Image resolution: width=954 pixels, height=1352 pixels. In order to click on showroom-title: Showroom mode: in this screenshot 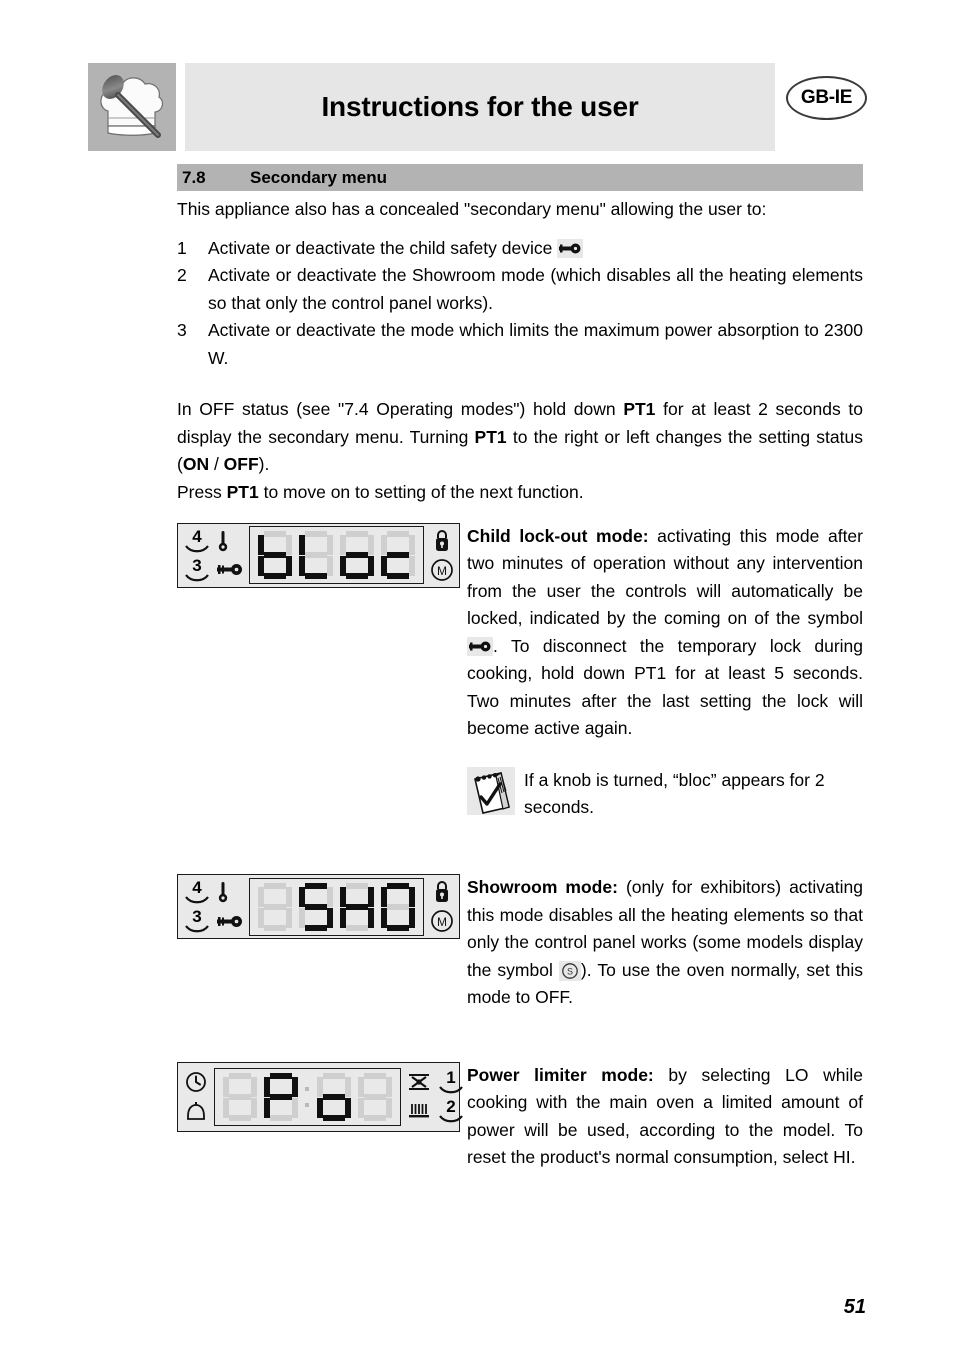, I will do `click(542, 887)`.